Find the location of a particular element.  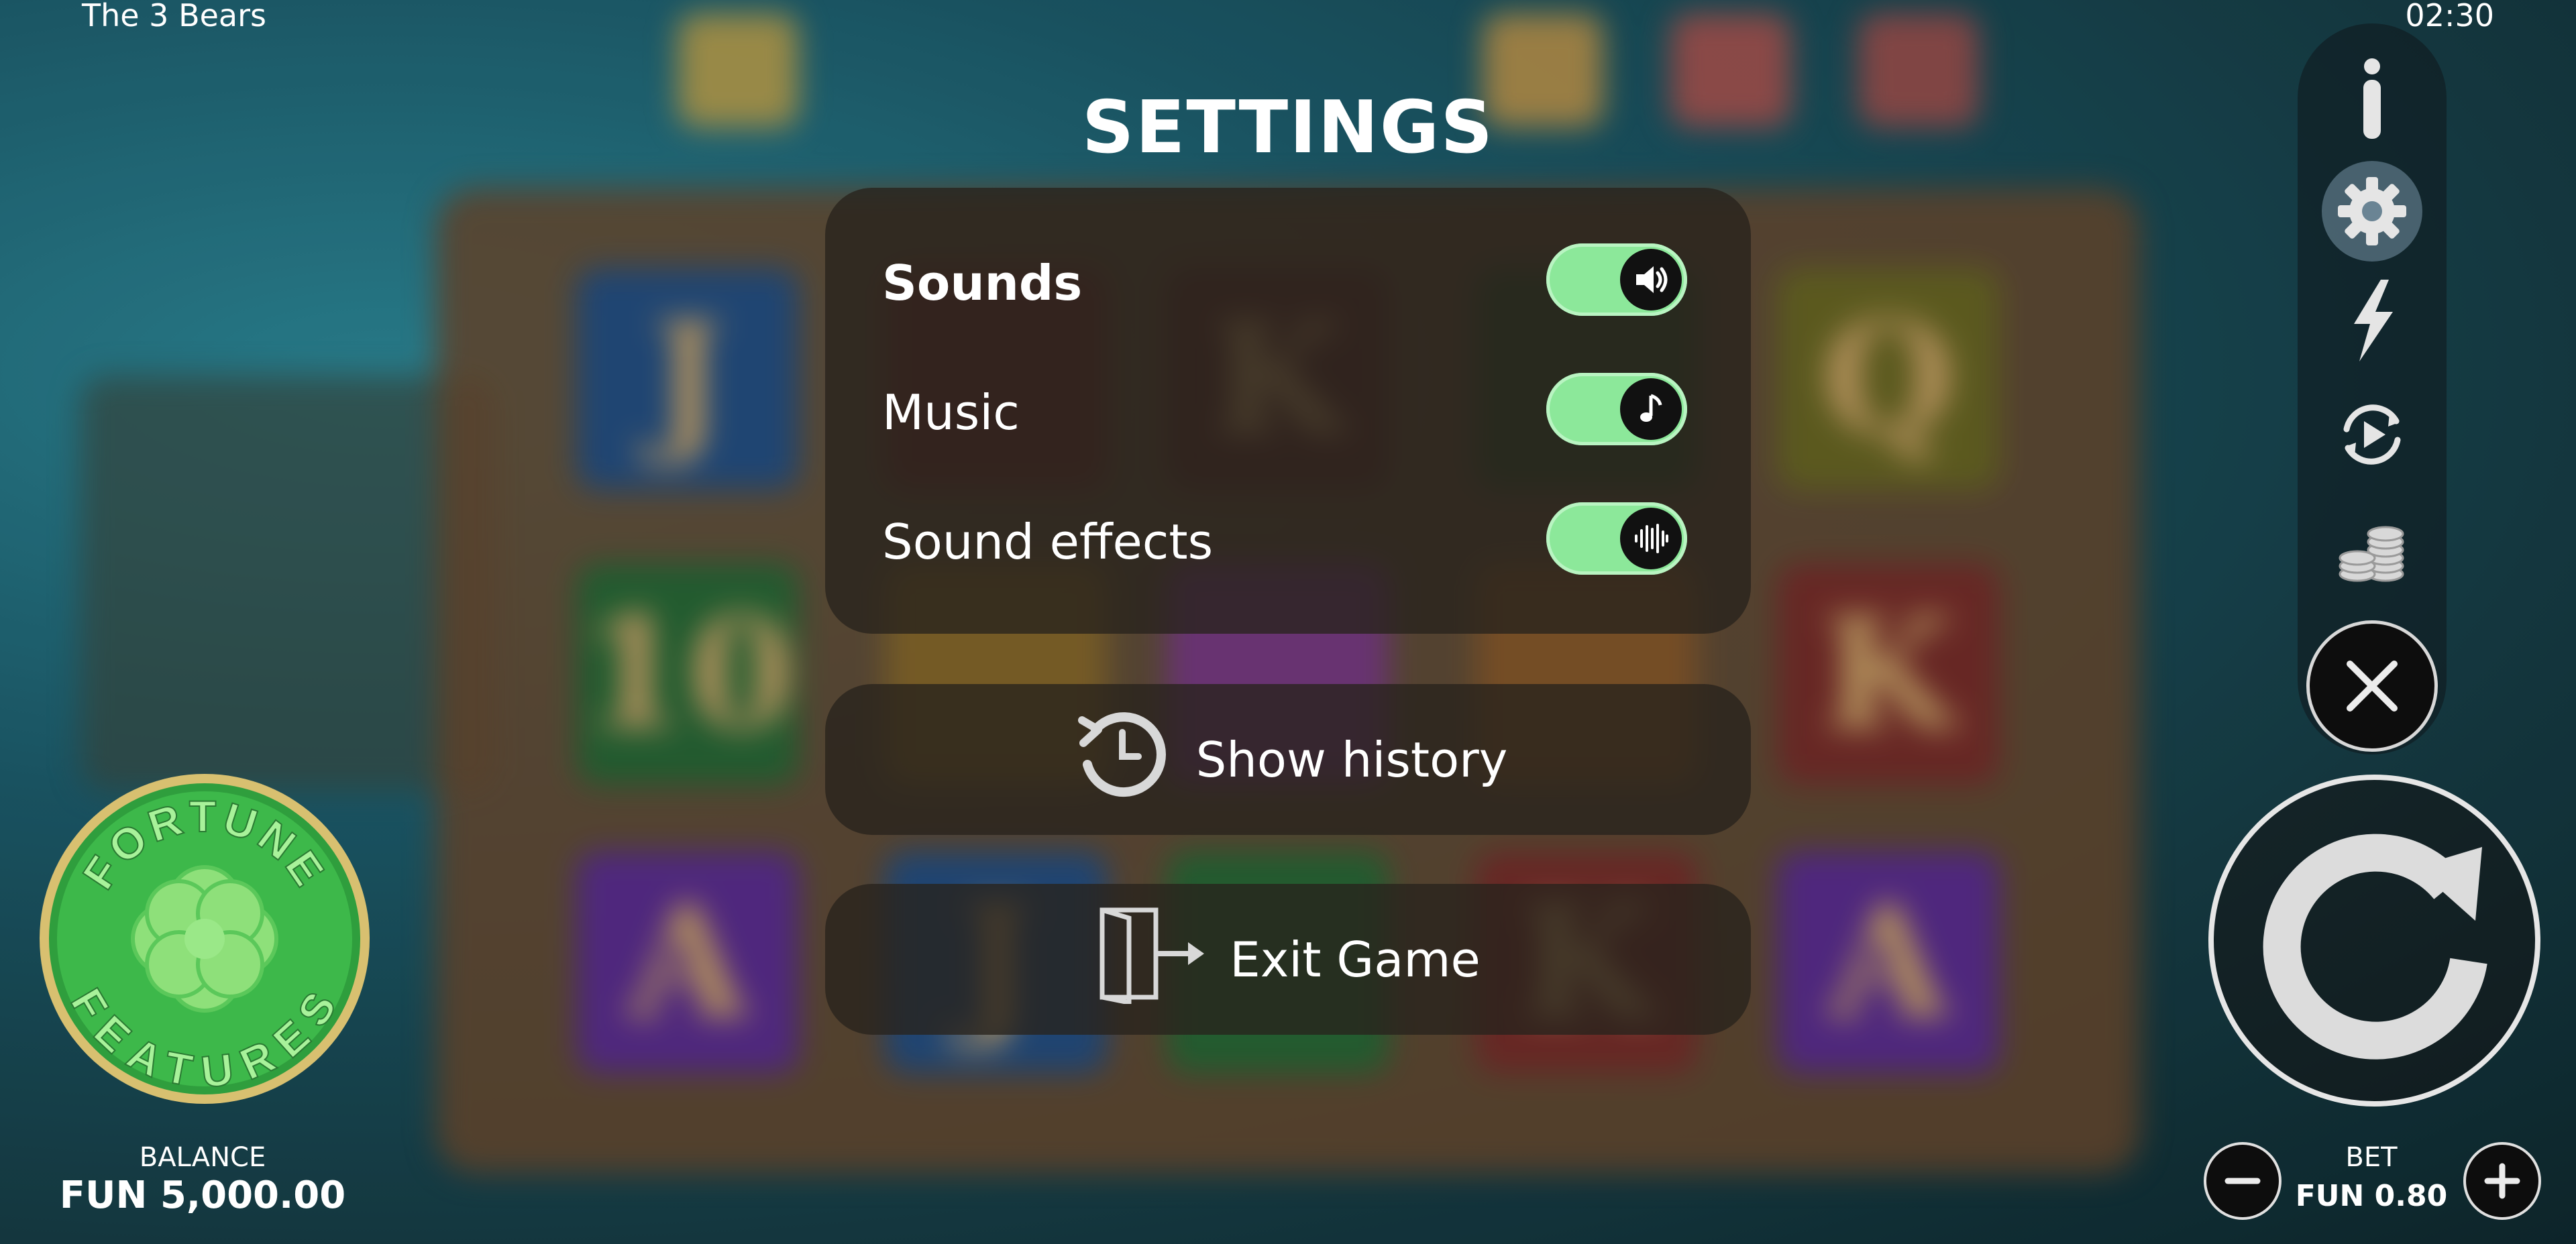

sounds-label: Sounds is located at coordinates (982, 283).